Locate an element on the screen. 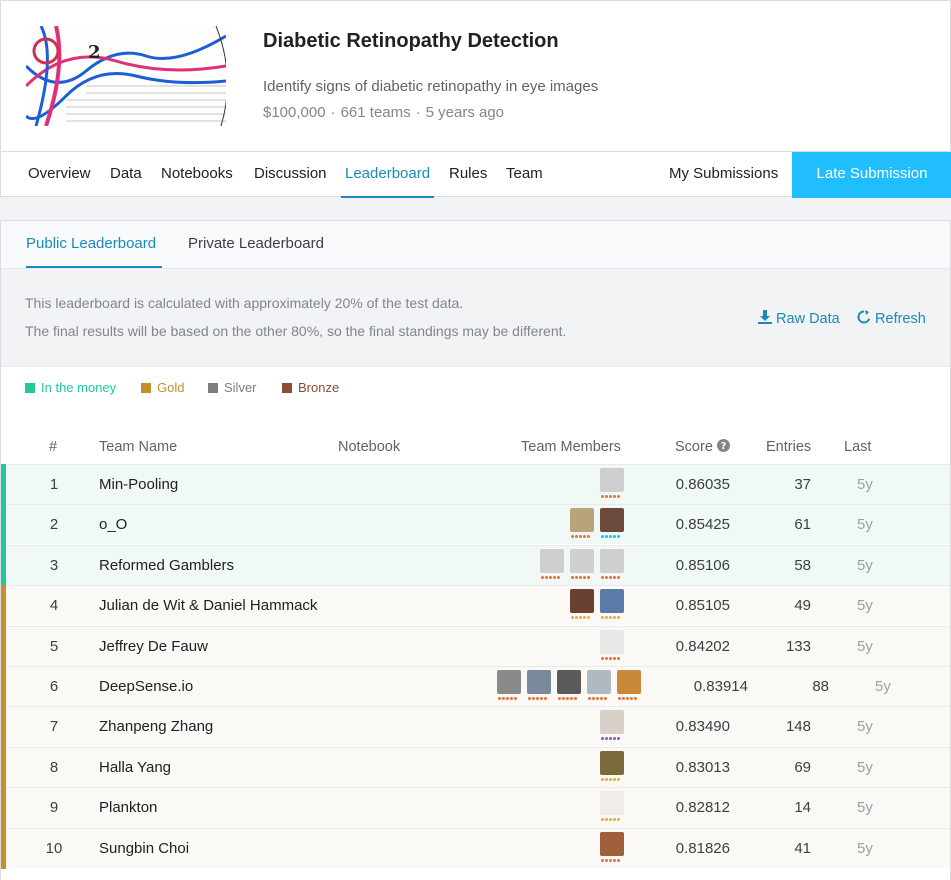 This screenshot has height=880, width=951. team-name: DeepSense.io is located at coordinates (146, 686).